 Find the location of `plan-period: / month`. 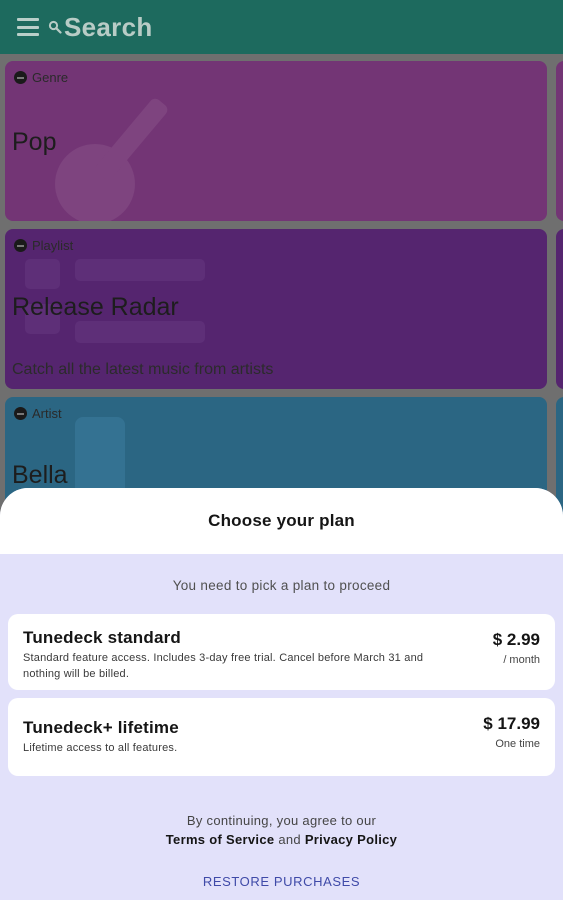

plan-period: / month is located at coordinates (521, 660).